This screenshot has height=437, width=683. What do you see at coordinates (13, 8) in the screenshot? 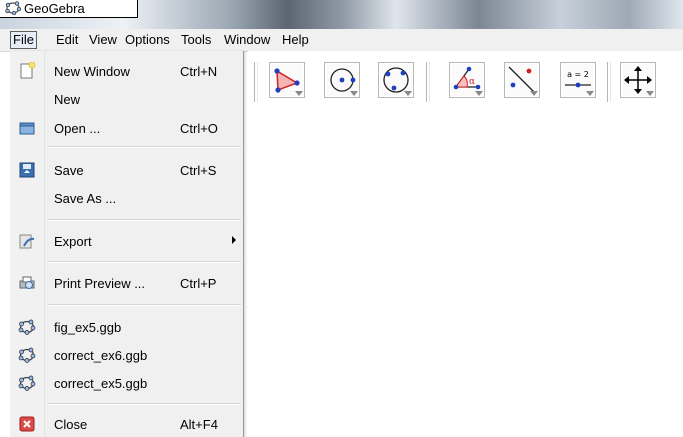
I see `geogebra-logo-icon` at bounding box center [13, 8].